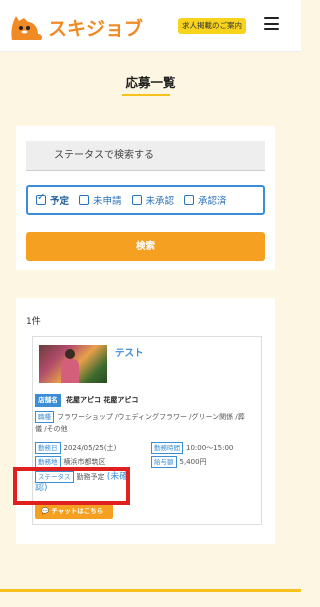 The image size is (320, 607). What do you see at coordinates (212, 201) in the screenshot?
I see `status-checkbox-label: 承認済` at bounding box center [212, 201].